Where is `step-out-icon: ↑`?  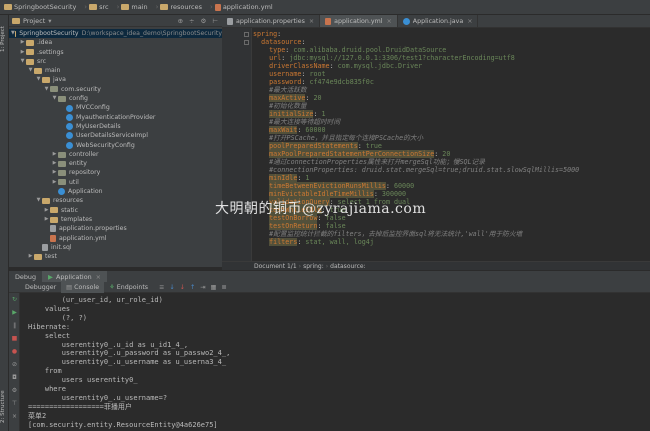 step-out-icon: ↑ is located at coordinates (192, 287).